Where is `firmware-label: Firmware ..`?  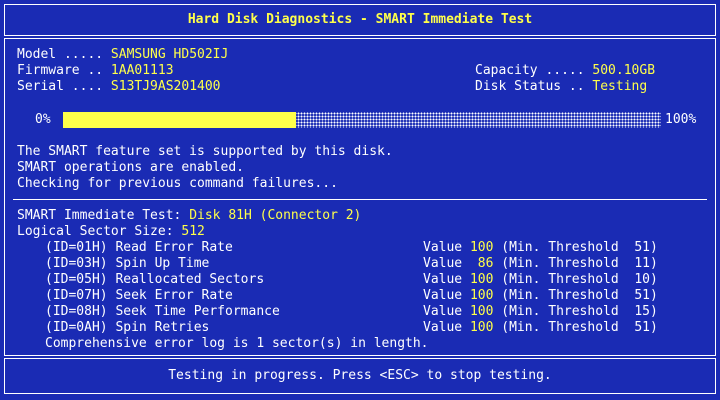 firmware-label: Firmware .. is located at coordinates (64, 70).